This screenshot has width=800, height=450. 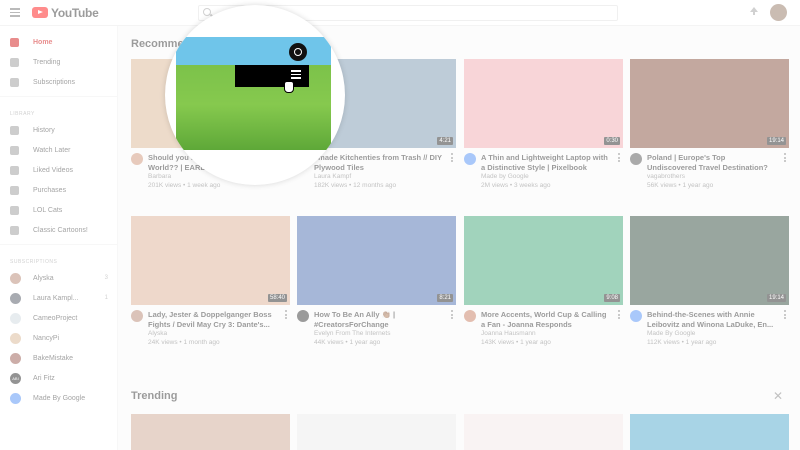 I want to click on subscription-item: NancyPi, so click(x=58, y=338).